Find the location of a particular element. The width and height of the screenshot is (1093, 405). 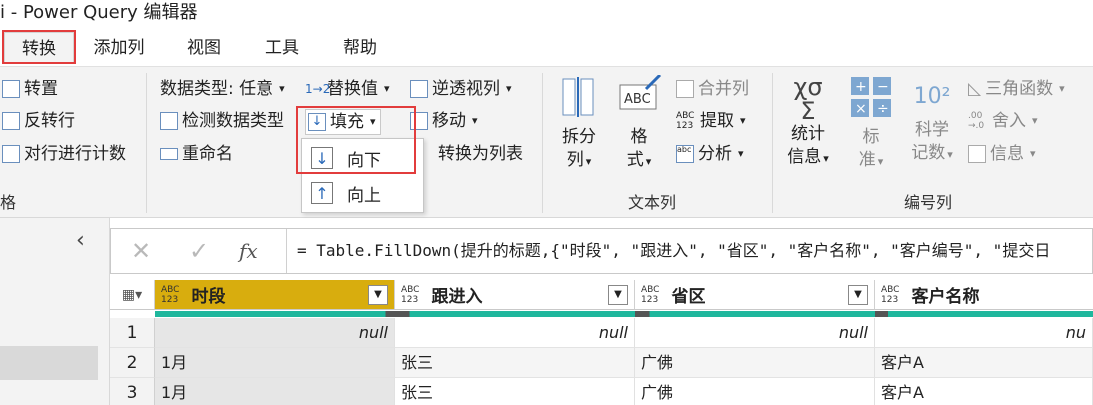

standard-label-1: 标 is located at coordinates (871, 137).